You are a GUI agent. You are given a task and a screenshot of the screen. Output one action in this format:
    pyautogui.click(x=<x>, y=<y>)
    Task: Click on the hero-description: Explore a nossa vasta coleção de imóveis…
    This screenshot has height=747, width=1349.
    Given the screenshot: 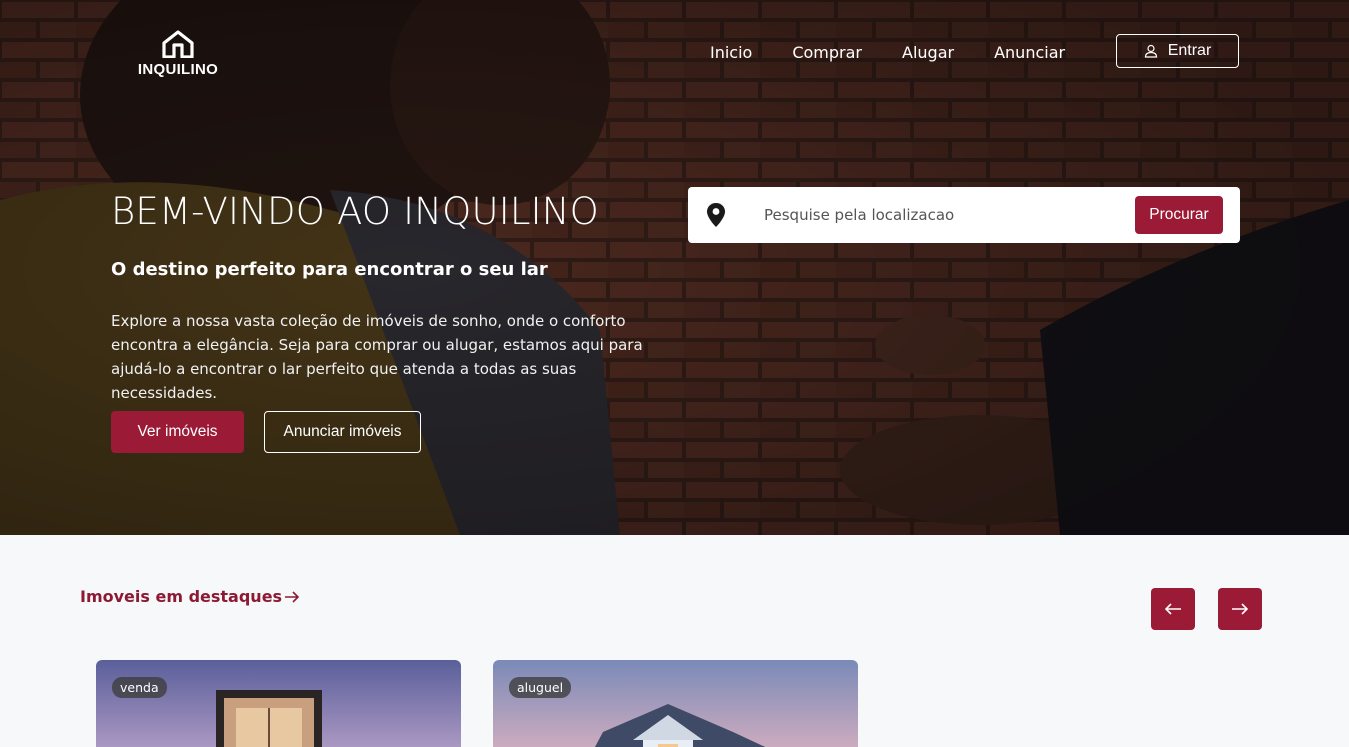 What is the action you would take?
    pyautogui.click(x=377, y=357)
    